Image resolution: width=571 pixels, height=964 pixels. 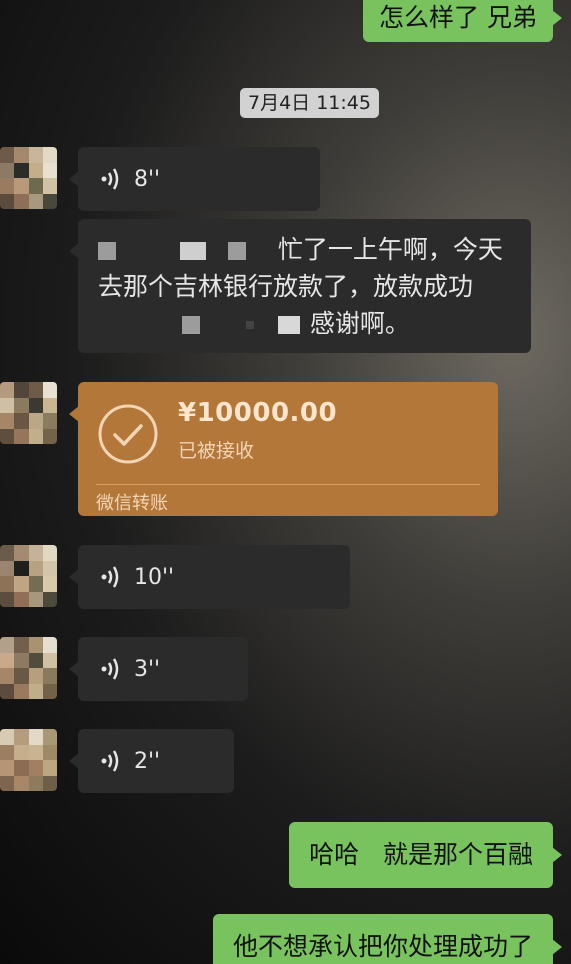 I want to click on voice-message: 2'', so click(x=151, y=761).